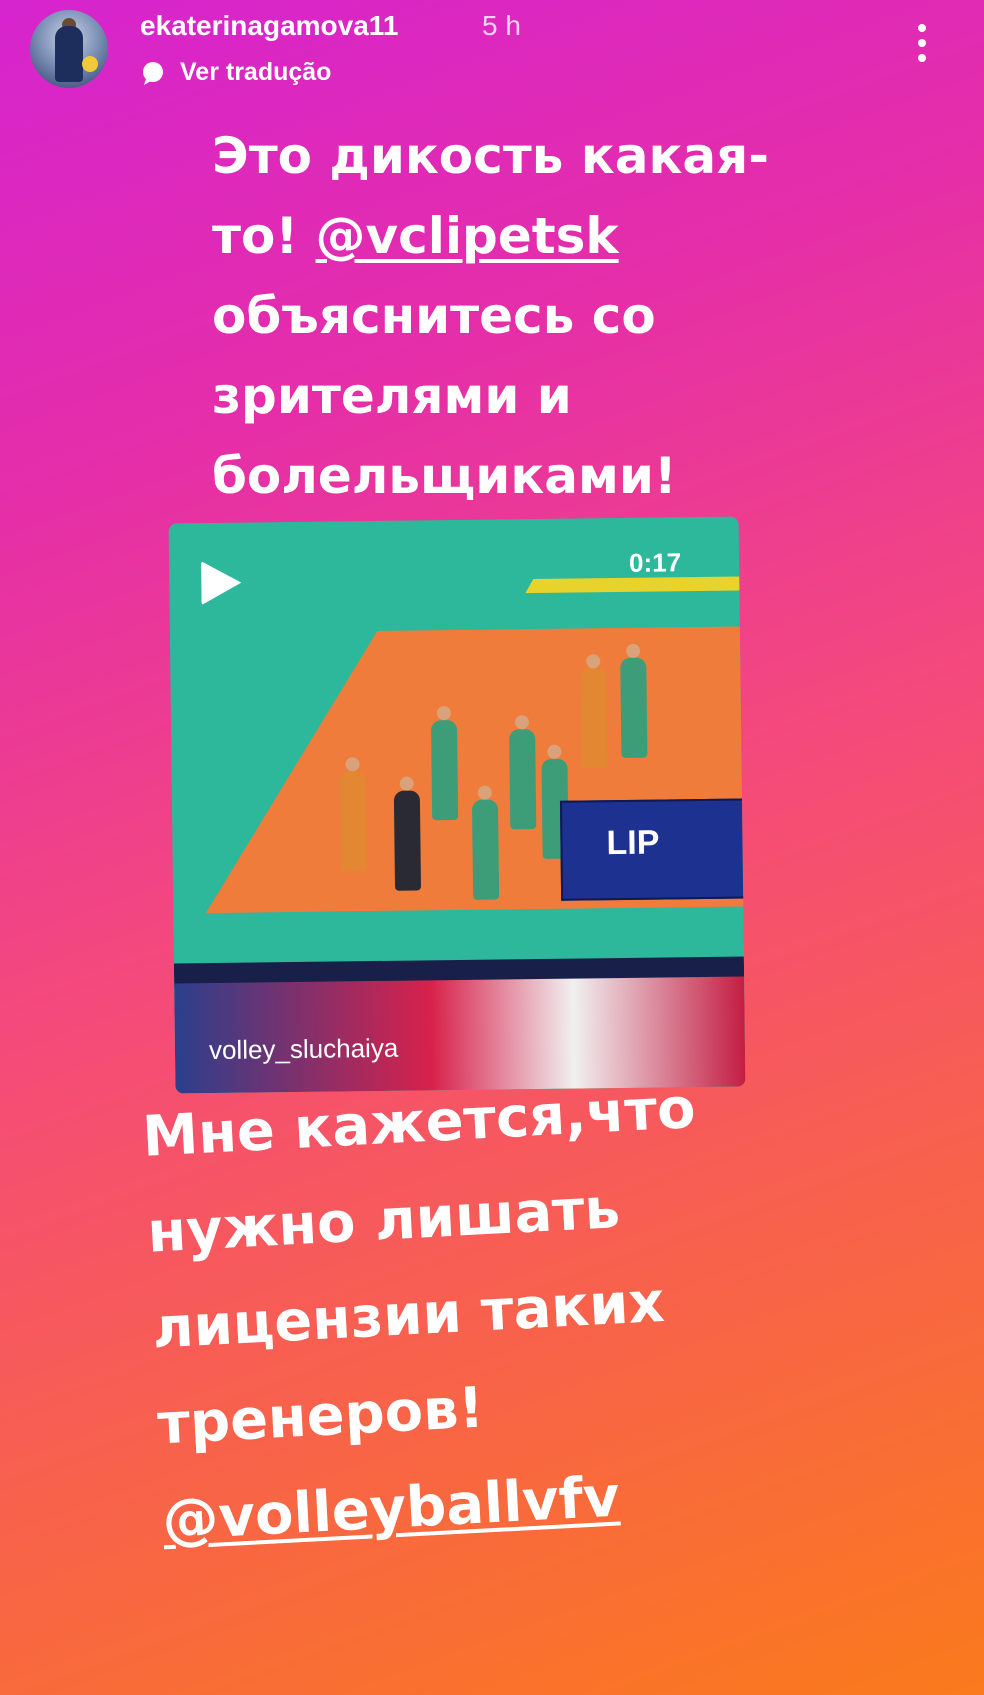 Image resolution: width=984 pixels, height=1695 pixels. Describe the element at coordinates (419, 1123) in the screenshot. I see `text-line: Мне кажется,что` at that location.